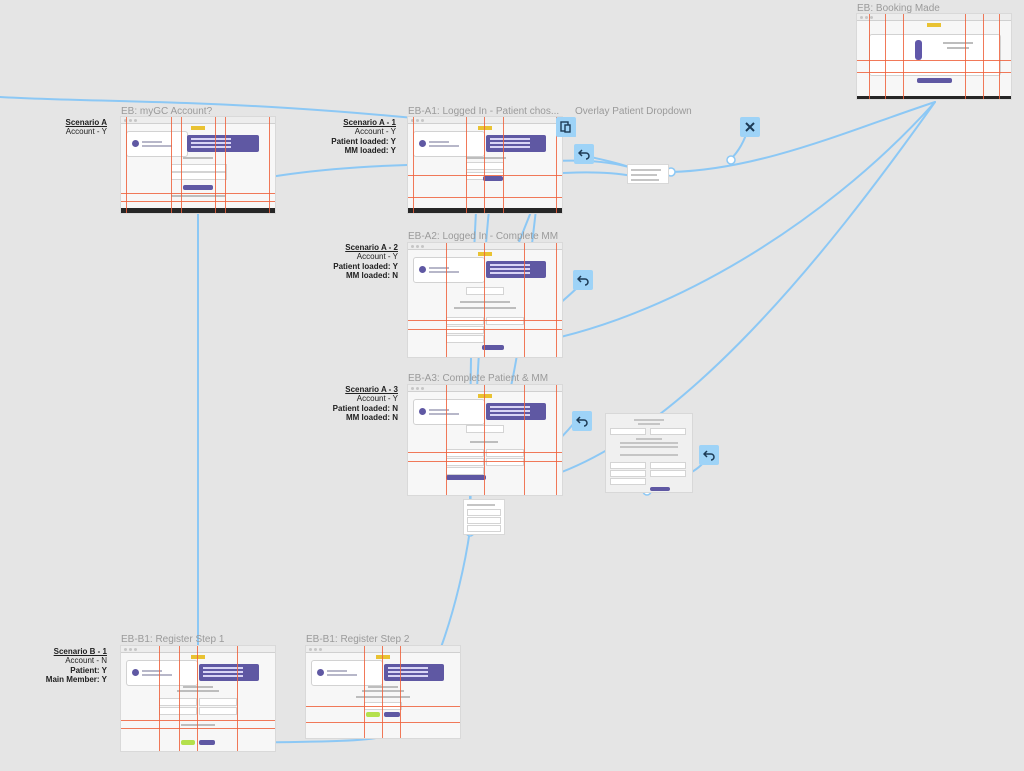 The width and height of the screenshot is (1024, 771). I want to click on overlay-patient-dropdown, so click(648, 174).